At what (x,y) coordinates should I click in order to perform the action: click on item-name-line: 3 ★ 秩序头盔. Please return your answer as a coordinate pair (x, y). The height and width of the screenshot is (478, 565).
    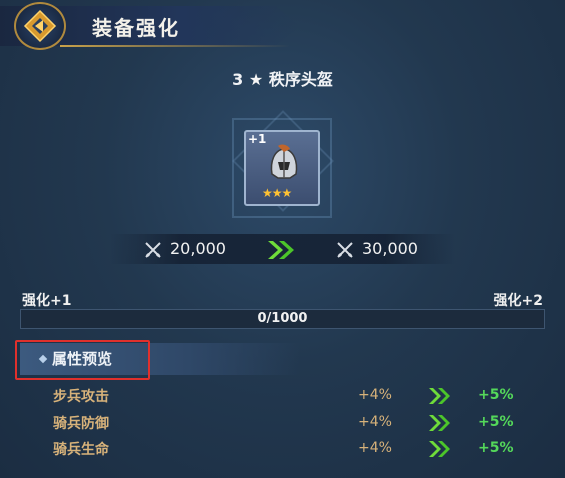
    Looking at the image, I should click on (282, 78).